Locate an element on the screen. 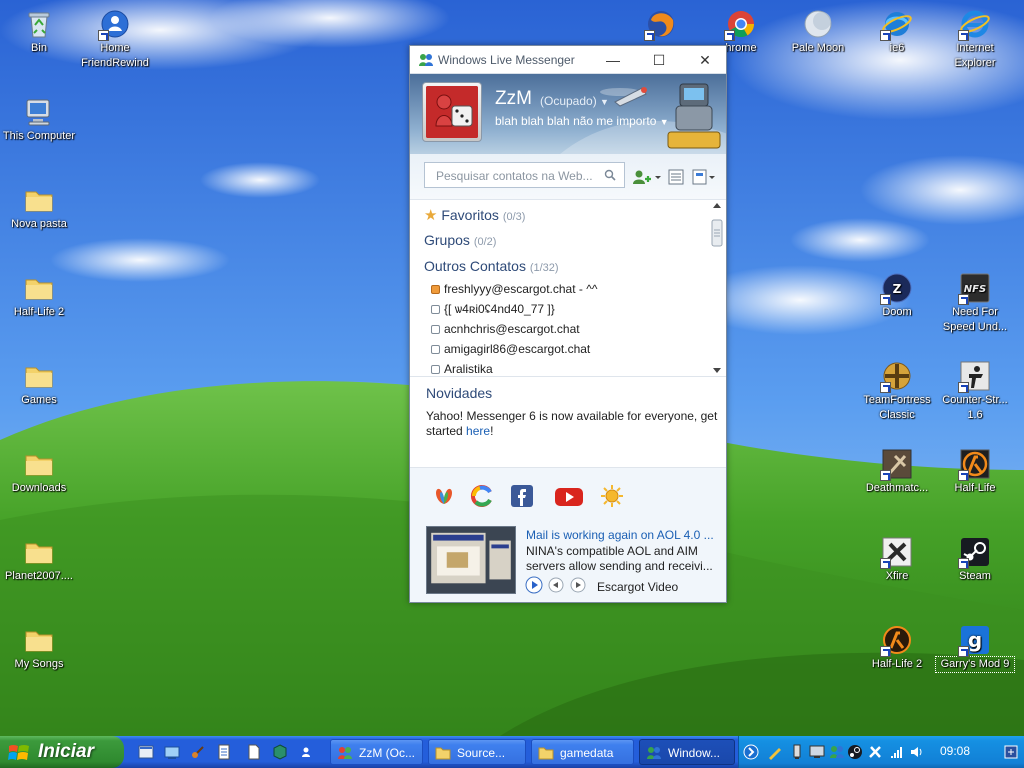  contact-name: Aralistika is located at coordinates (468, 369).